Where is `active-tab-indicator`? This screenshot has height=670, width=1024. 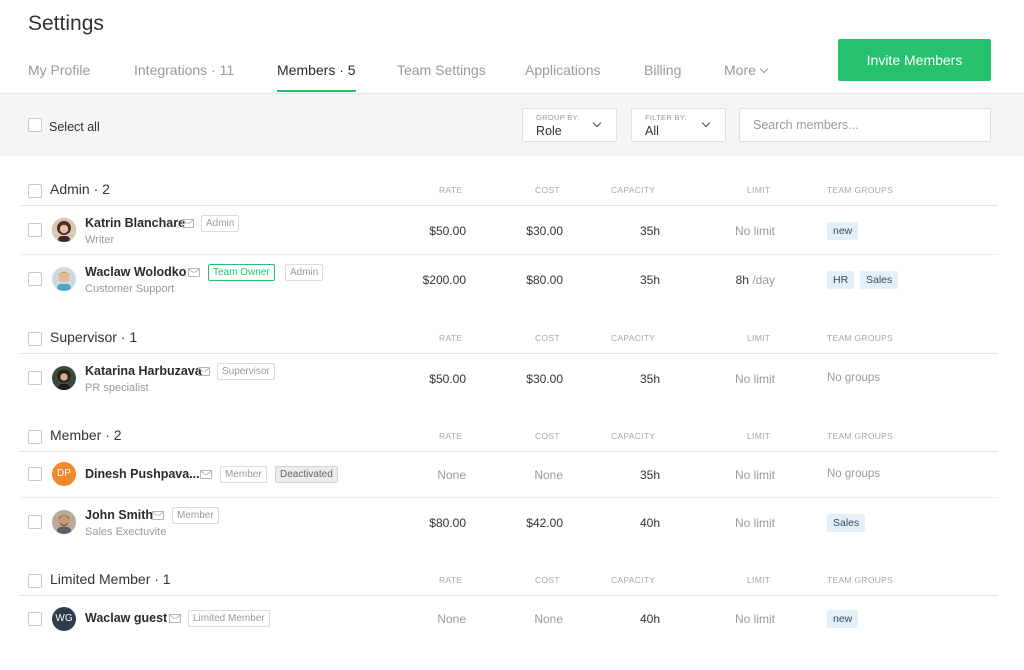
active-tab-indicator is located at coordinates (316, 91).